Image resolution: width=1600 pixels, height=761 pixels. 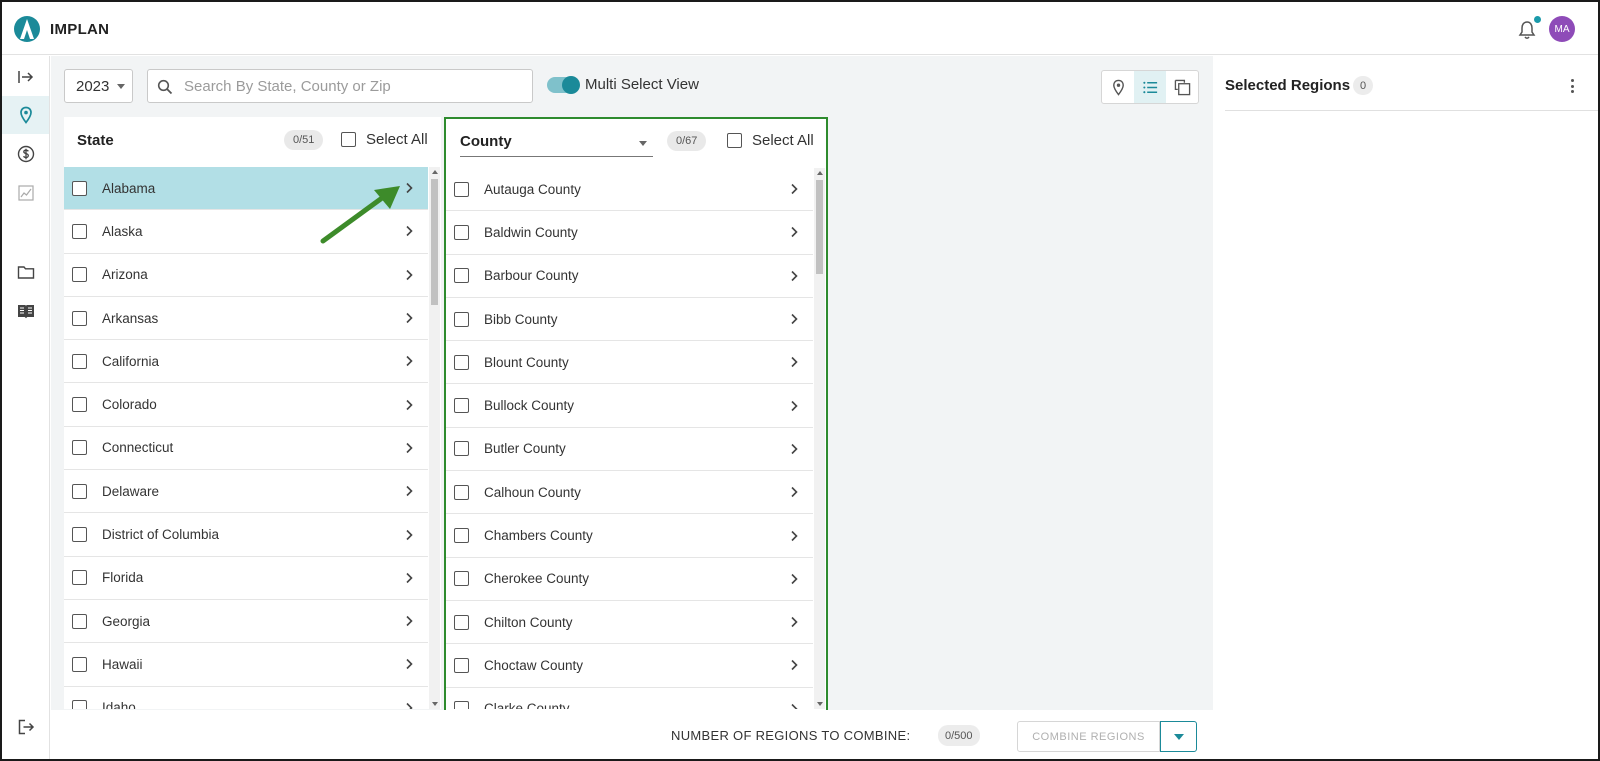 I want to click on state-select-all: Select All, so click(x=384, y=139).